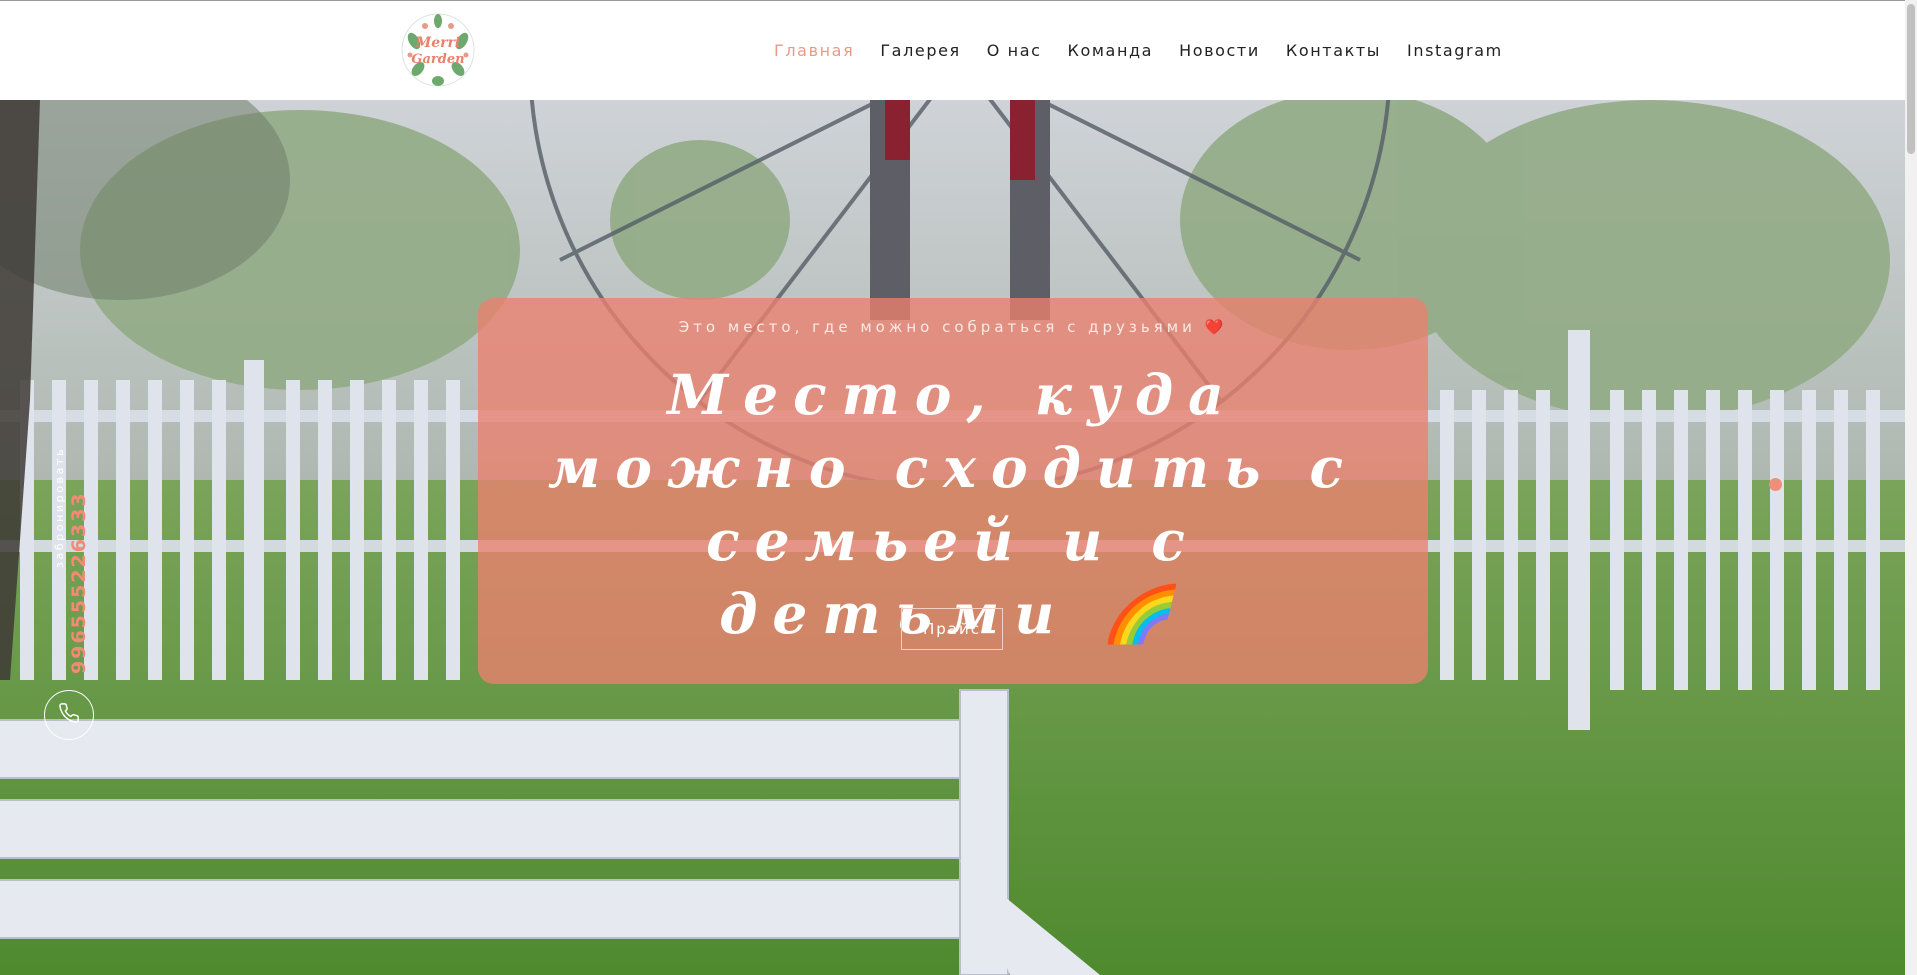 The height and width of the screenshot is (975, 1917). I want to click on nav-item-about: О нас, so click(1014, 50).